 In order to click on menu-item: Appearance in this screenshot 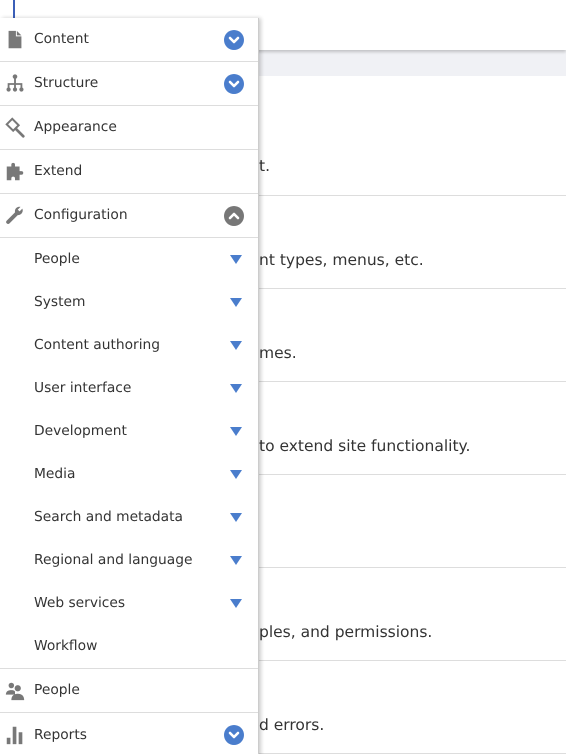, I will do `click(139, 127)`.